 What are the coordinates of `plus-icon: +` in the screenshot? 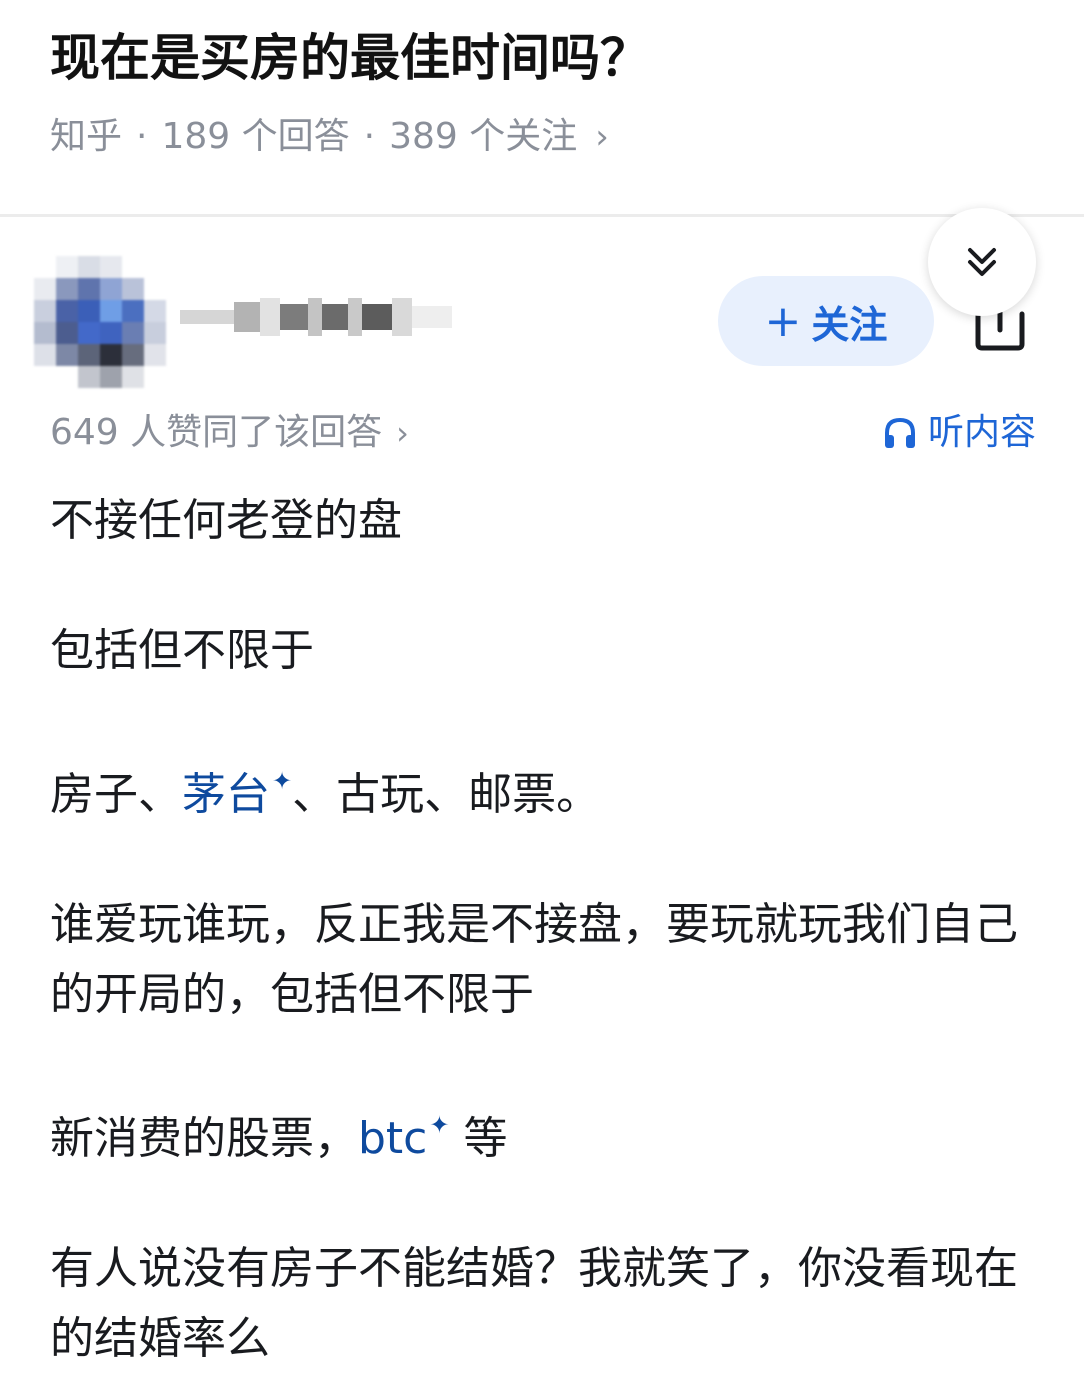 It's located at (783, 321).